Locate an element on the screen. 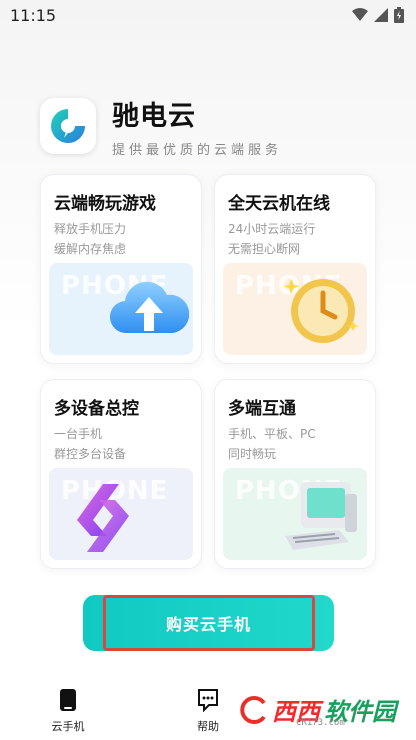  cloud-upload-icon is located at coordinates (149, 307).